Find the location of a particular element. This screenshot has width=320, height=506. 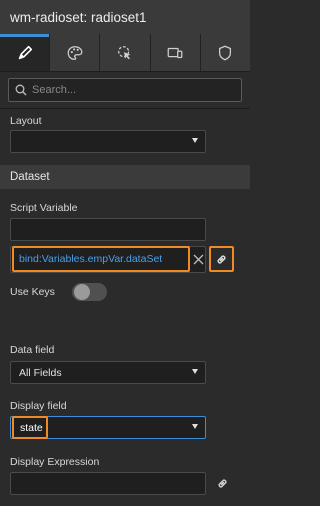

tab-properties is located at coordinates (25, 52).